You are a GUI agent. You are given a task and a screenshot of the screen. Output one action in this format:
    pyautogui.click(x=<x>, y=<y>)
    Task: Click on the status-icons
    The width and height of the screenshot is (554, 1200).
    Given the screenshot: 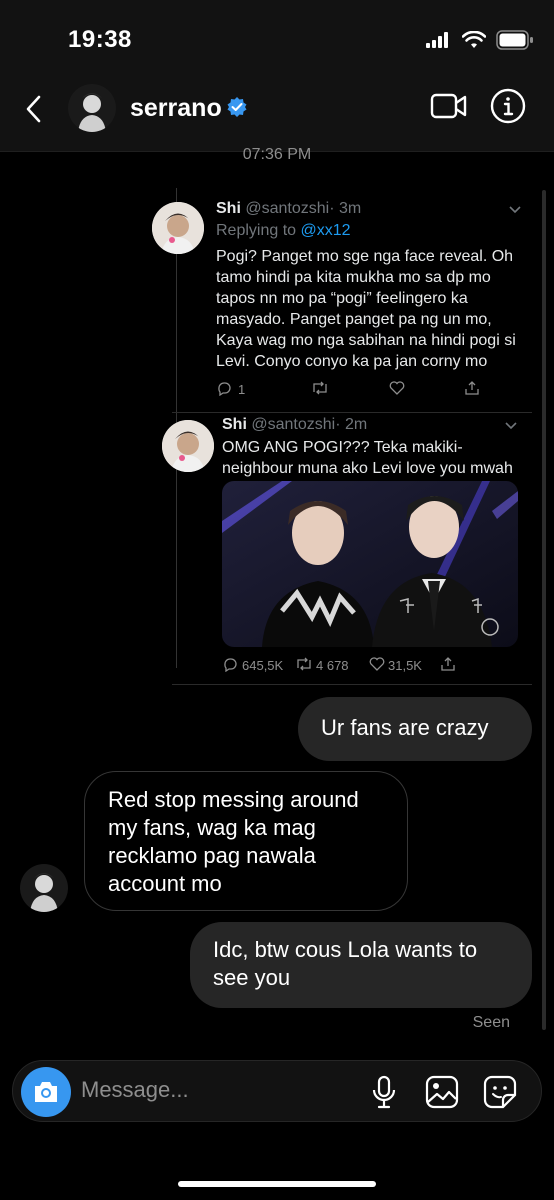 What is the action you would take?
    pyautogui.click(x=480, y=42)
    